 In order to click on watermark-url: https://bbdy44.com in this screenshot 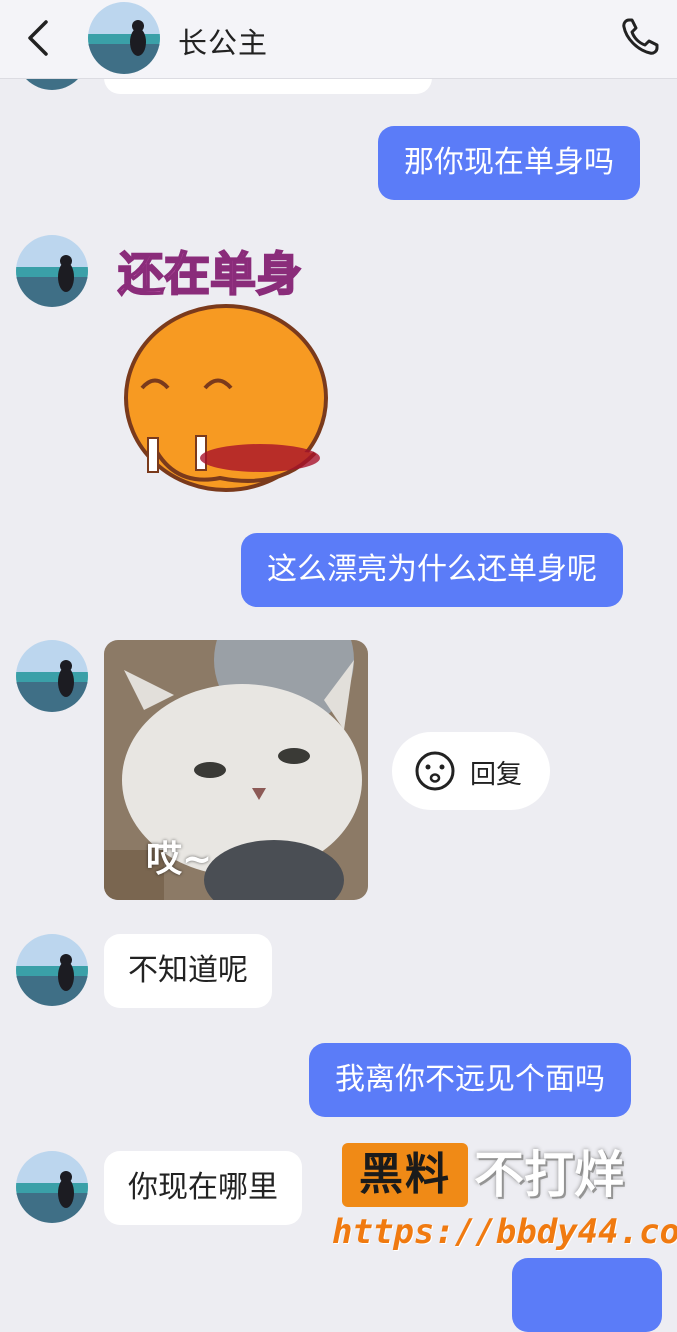, I will do `click(504, 1232)`.